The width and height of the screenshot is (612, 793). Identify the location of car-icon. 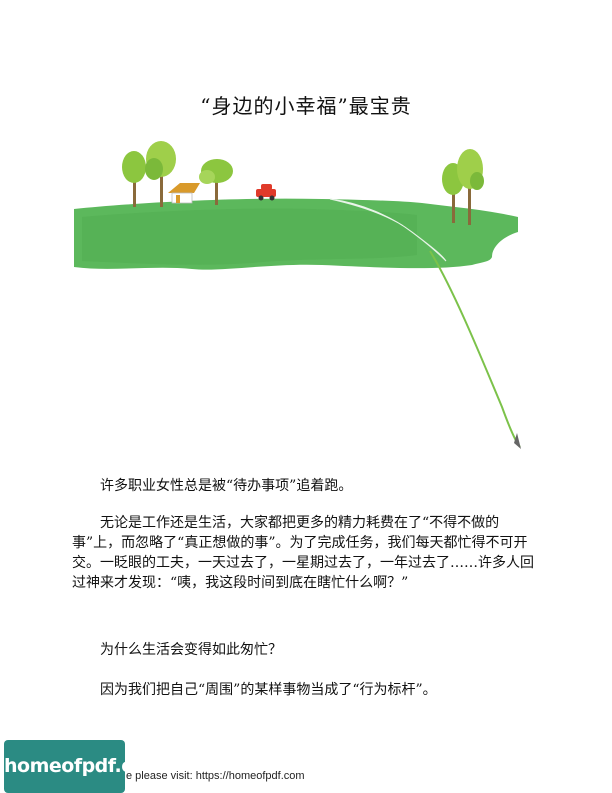
(266, 192).